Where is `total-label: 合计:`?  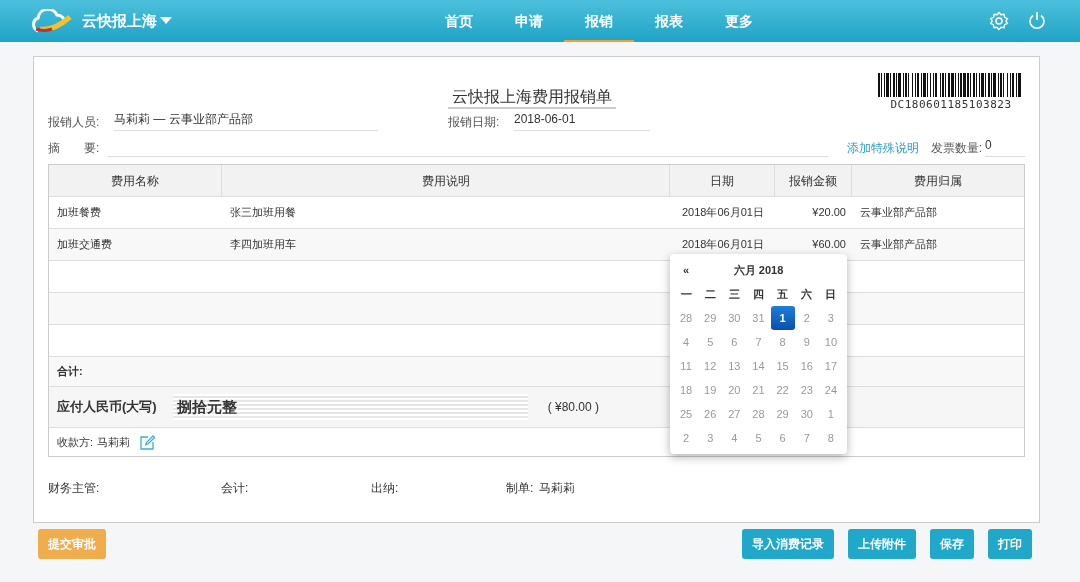
total-label: 合计: is located at coordinates (69, 372).